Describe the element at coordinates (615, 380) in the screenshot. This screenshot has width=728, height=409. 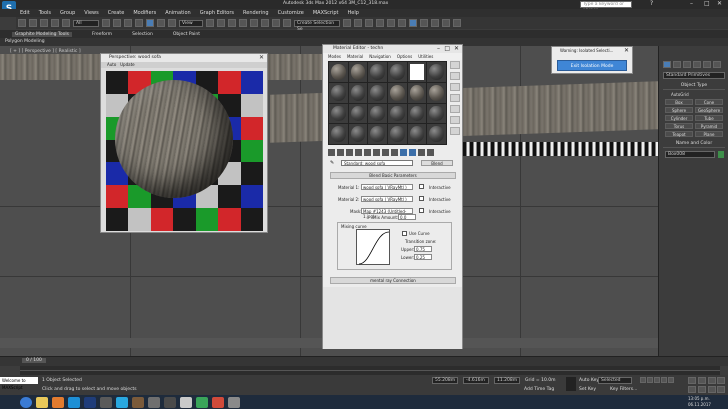
I see `key-mode-dropdown: Selected` at that location.